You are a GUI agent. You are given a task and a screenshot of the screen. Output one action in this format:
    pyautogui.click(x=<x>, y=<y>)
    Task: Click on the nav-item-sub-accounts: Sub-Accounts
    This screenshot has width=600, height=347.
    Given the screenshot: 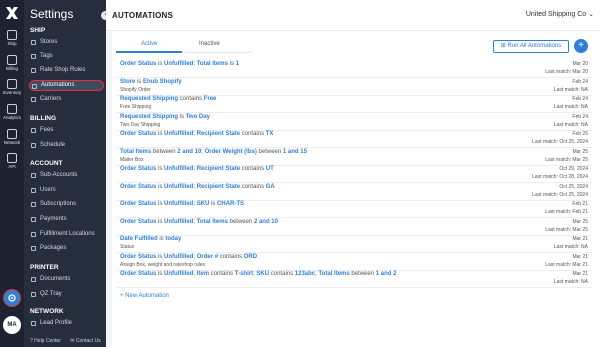 What is the action you would take?
    pyautogui.click(x=66, y=175)
    